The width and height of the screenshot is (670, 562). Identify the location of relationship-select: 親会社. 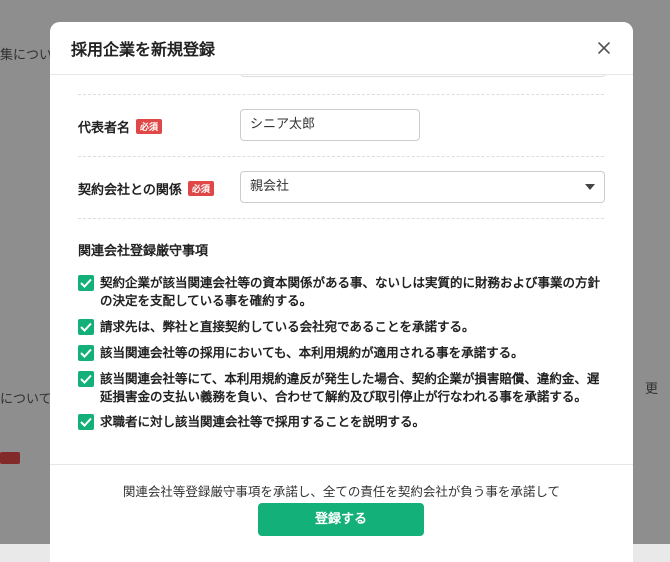
(422, 187).